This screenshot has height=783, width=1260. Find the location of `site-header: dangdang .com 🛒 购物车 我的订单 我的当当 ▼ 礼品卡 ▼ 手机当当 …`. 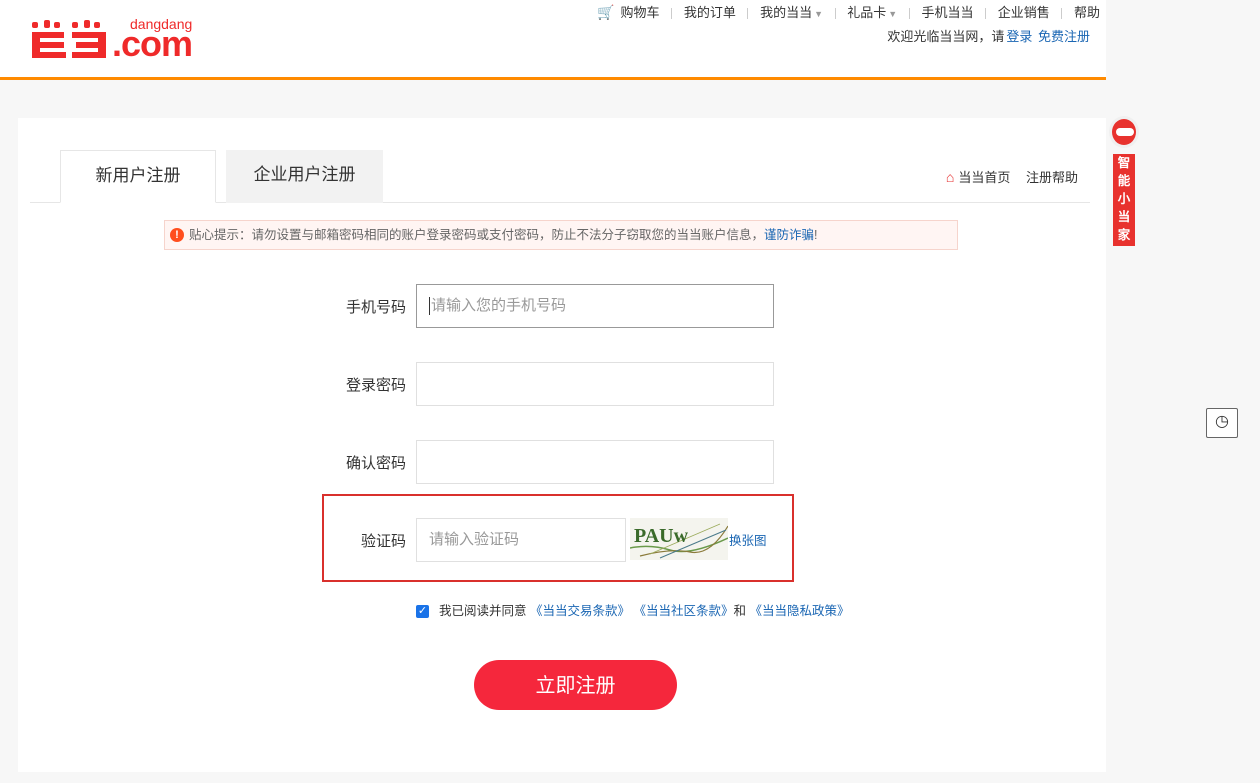

site-header: dangdang .com 🛒 购物车 我的订单 我的当当 ▼ 礼品卡 ▼ 手机当当 … is located at coordinates (553, 40).